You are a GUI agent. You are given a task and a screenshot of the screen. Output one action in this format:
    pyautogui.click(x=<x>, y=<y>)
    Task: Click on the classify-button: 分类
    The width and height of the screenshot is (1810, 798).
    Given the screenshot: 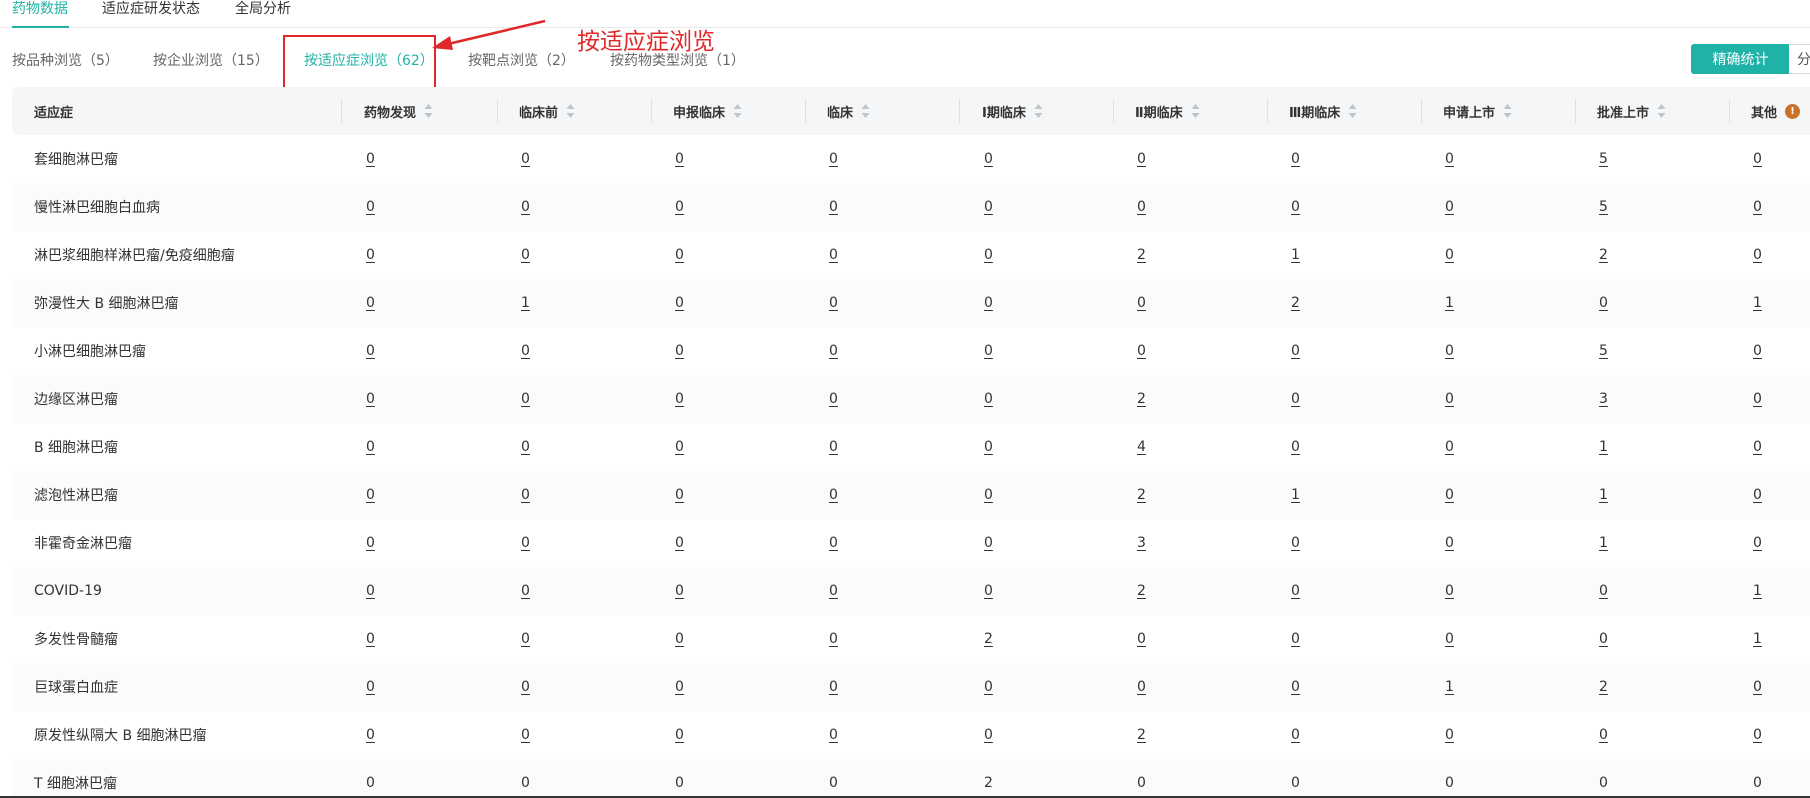 What is the action you would take?
    pyautogui.click(x=1799, y=59)
    